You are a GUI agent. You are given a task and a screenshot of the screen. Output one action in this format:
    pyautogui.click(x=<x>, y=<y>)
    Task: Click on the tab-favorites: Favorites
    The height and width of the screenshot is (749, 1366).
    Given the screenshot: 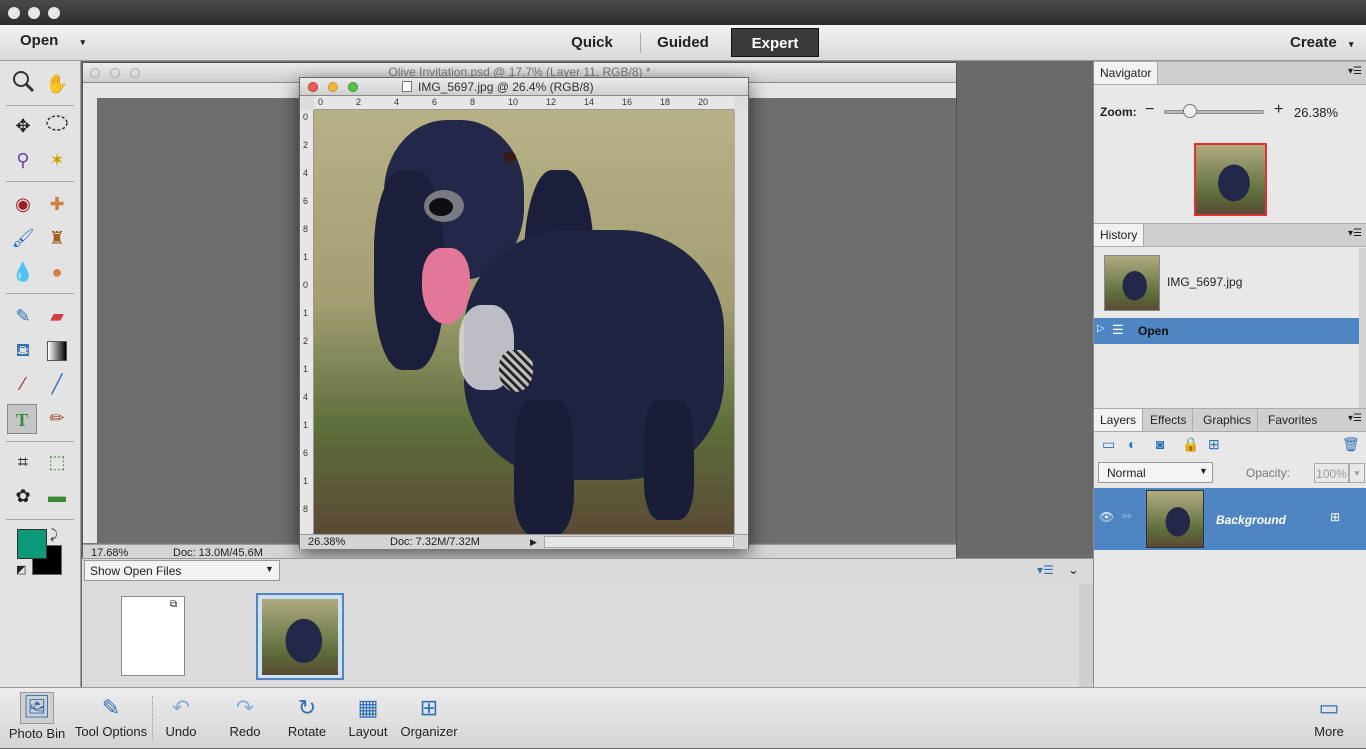 What is the action you would take?
    pyautogui.click(x=1292, y=420)
    